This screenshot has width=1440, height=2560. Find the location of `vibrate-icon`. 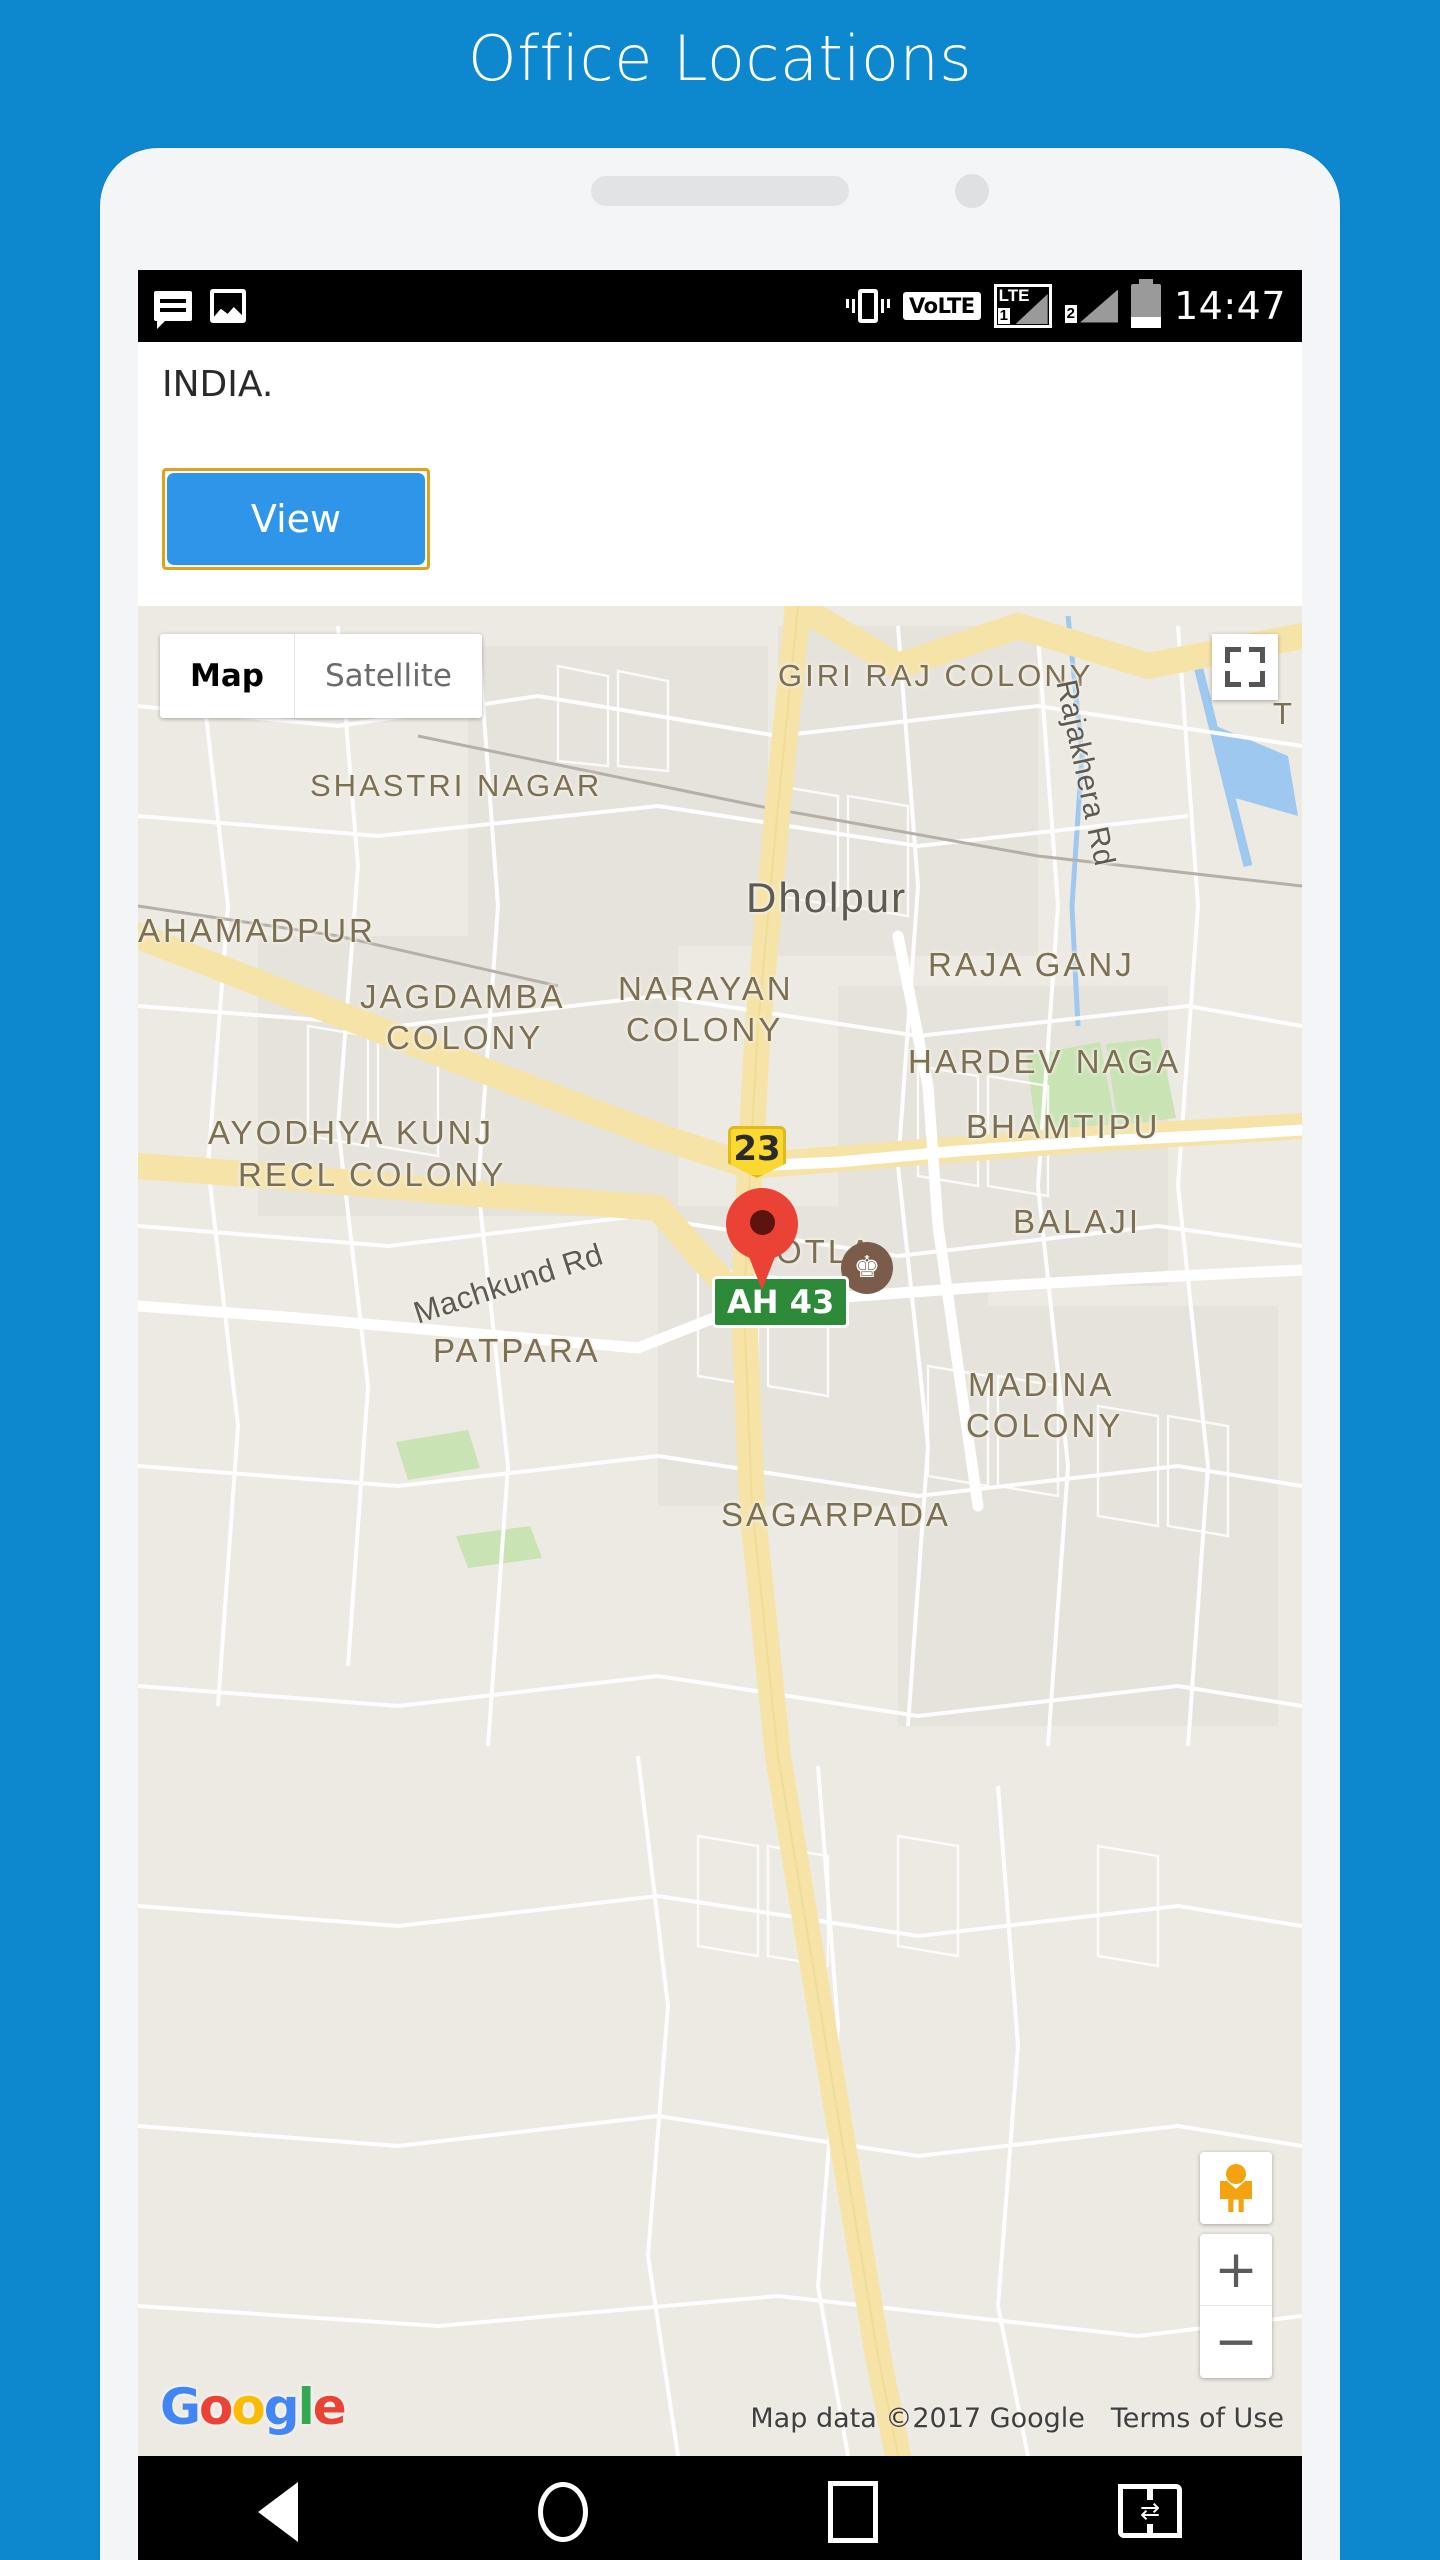

vibrate-icon is located at coordinates (868, 306).